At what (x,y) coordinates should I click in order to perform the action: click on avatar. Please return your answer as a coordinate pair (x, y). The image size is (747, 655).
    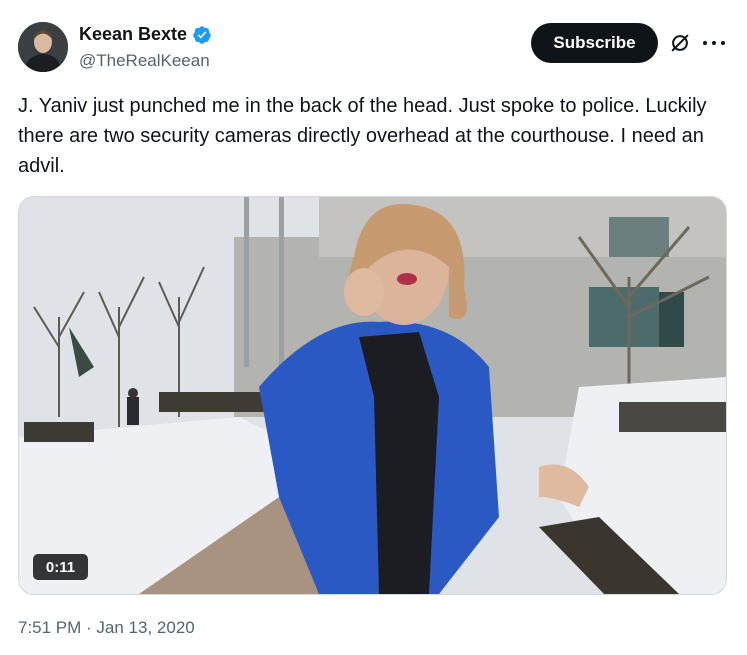
    Looking at the image, I should click on (43, 47).